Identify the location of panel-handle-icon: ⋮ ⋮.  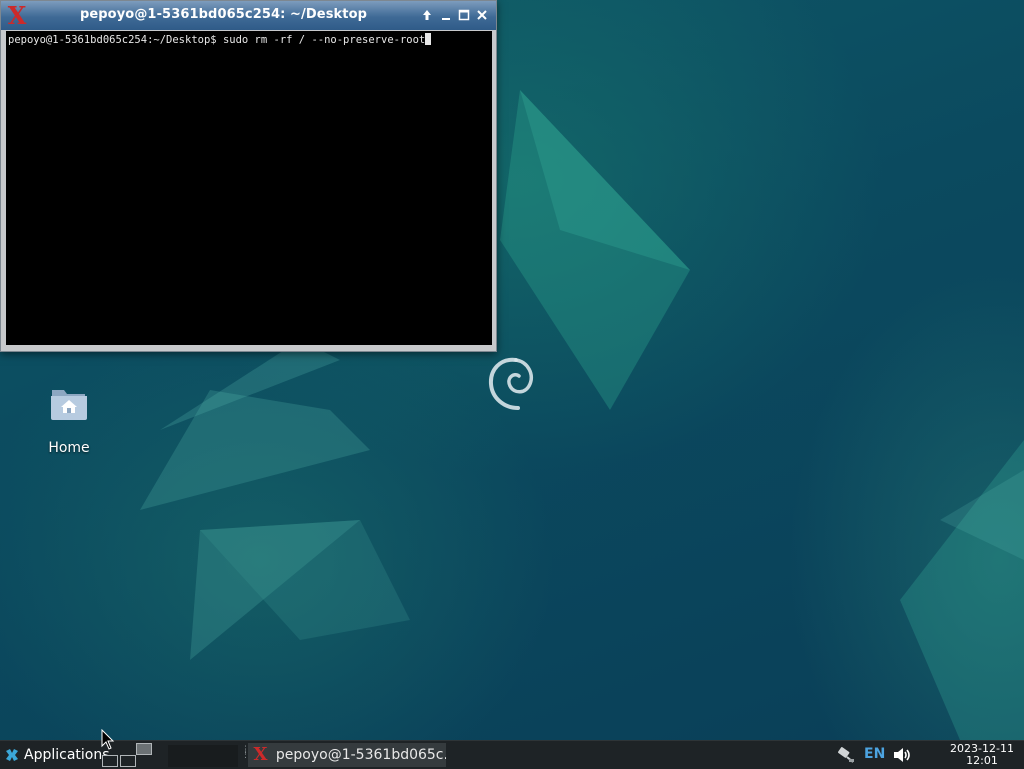
(245, 754).